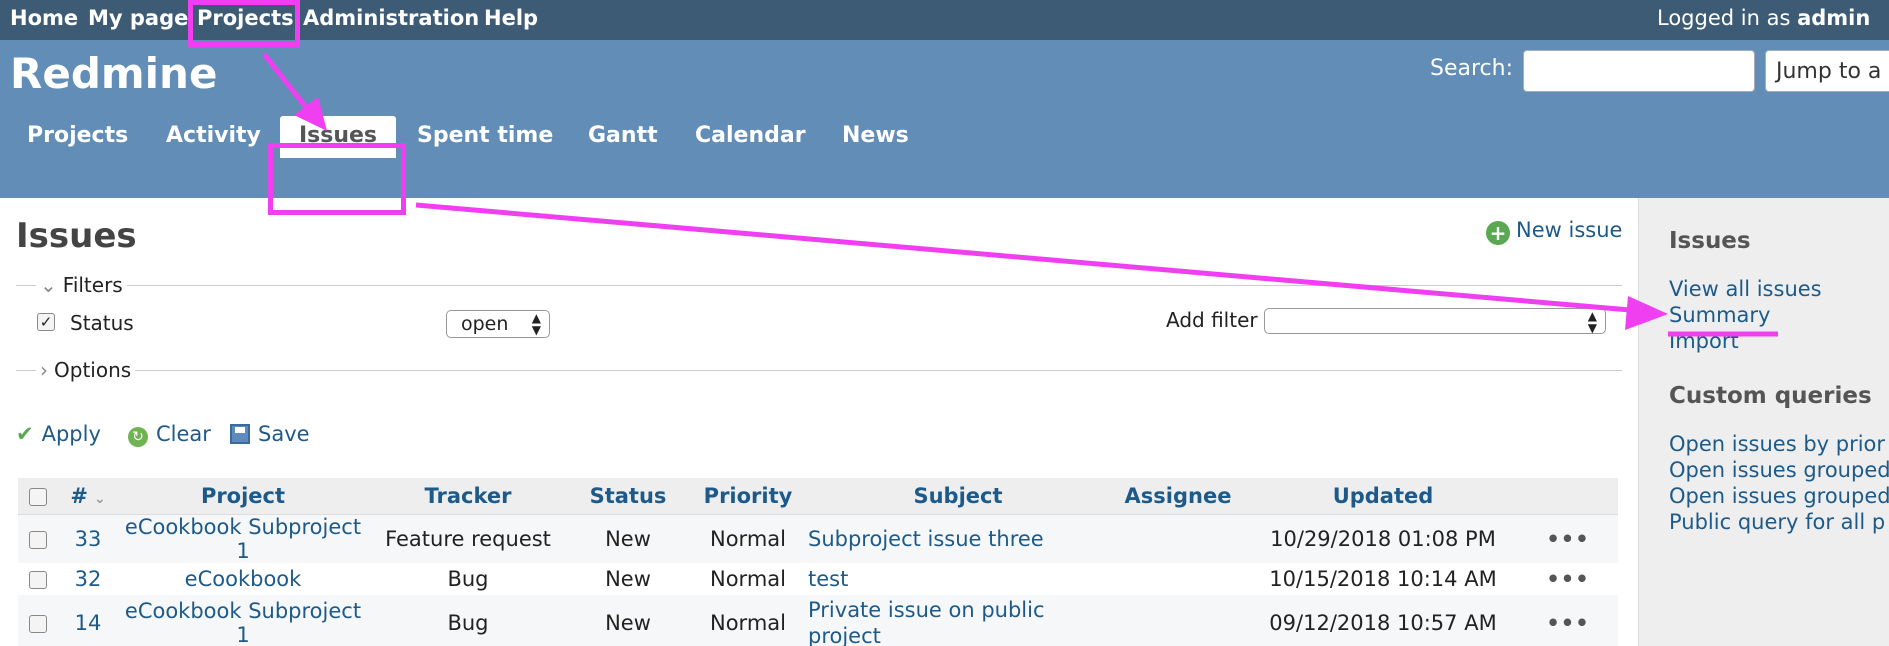  What do you see at coordinates (44, 18) in the screenshot?
I see `top-menu-home: Home` at bounding box center [44, 18].